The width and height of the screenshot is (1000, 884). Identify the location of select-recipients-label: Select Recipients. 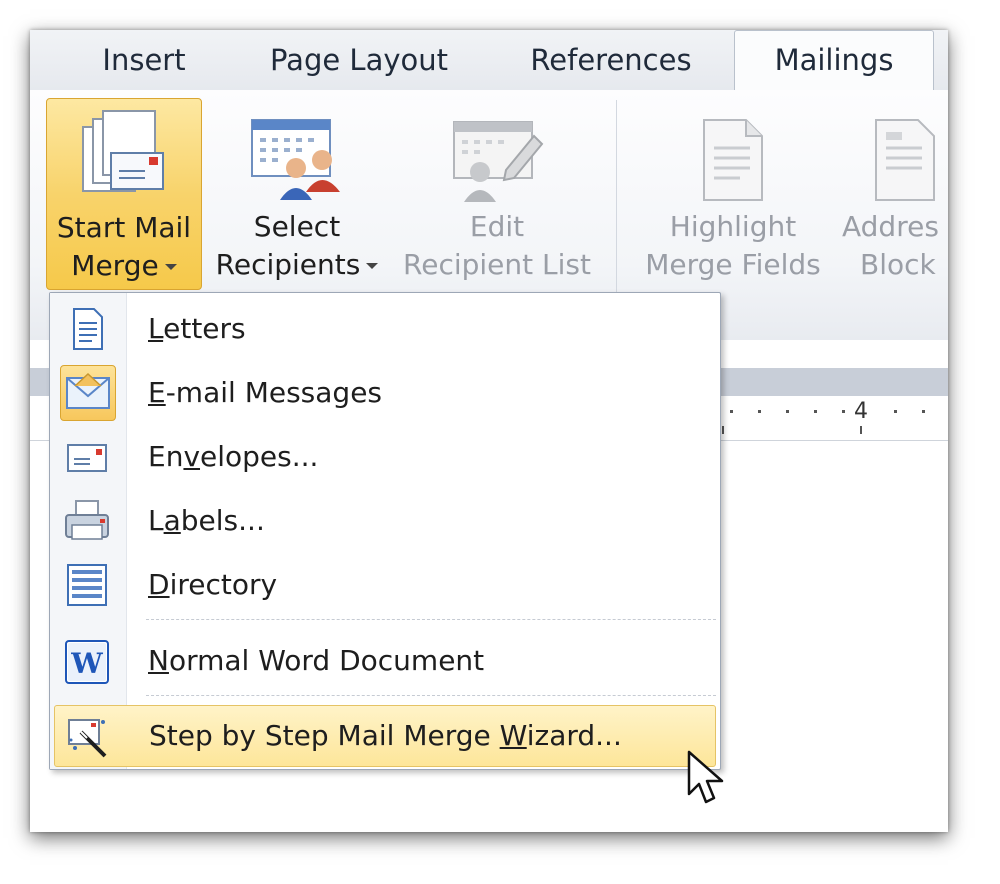
(297, 246).